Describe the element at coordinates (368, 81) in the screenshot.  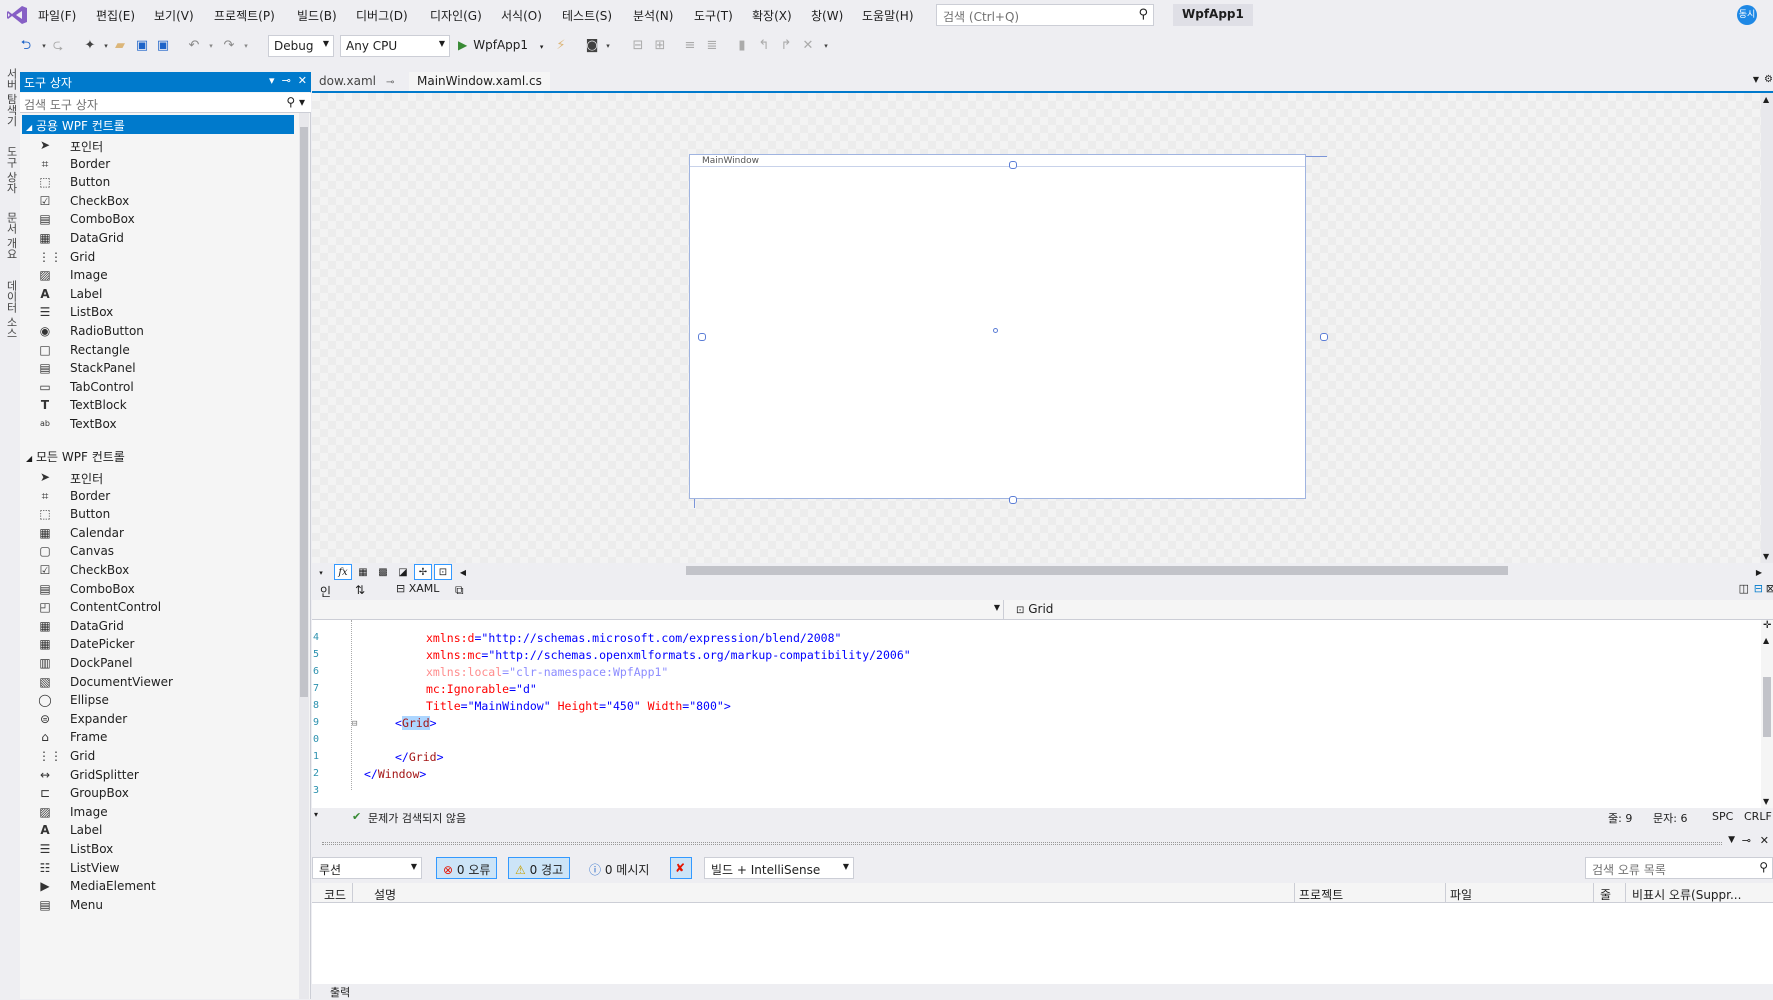
I see `tab-mainwindow-xaml: dow.xaml⊸ ✕` at that location.